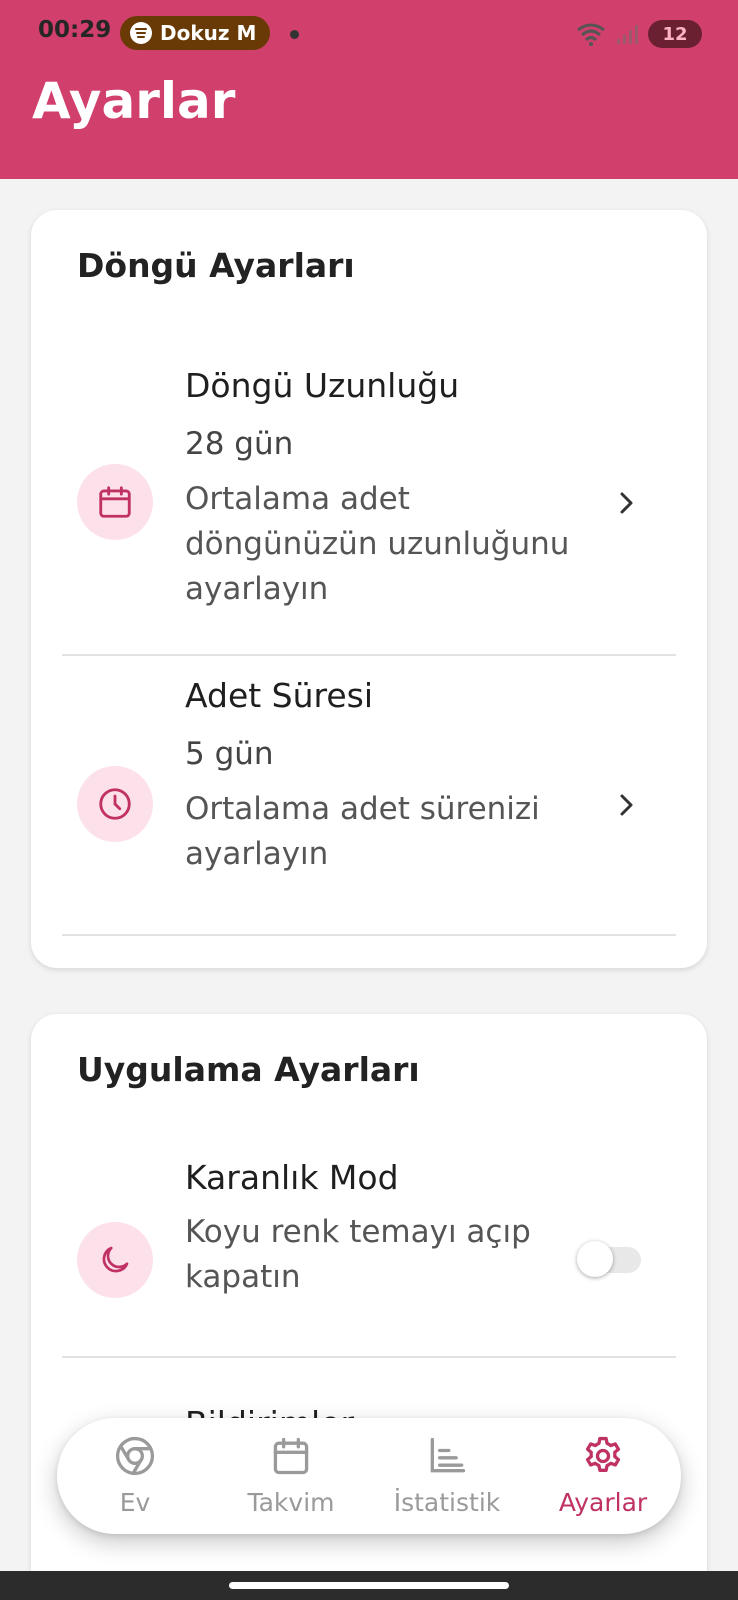  What do you see at coordinates (603, 1454) in the screenshot?
I see `gear-icon` at bounding box center [603, 1454].